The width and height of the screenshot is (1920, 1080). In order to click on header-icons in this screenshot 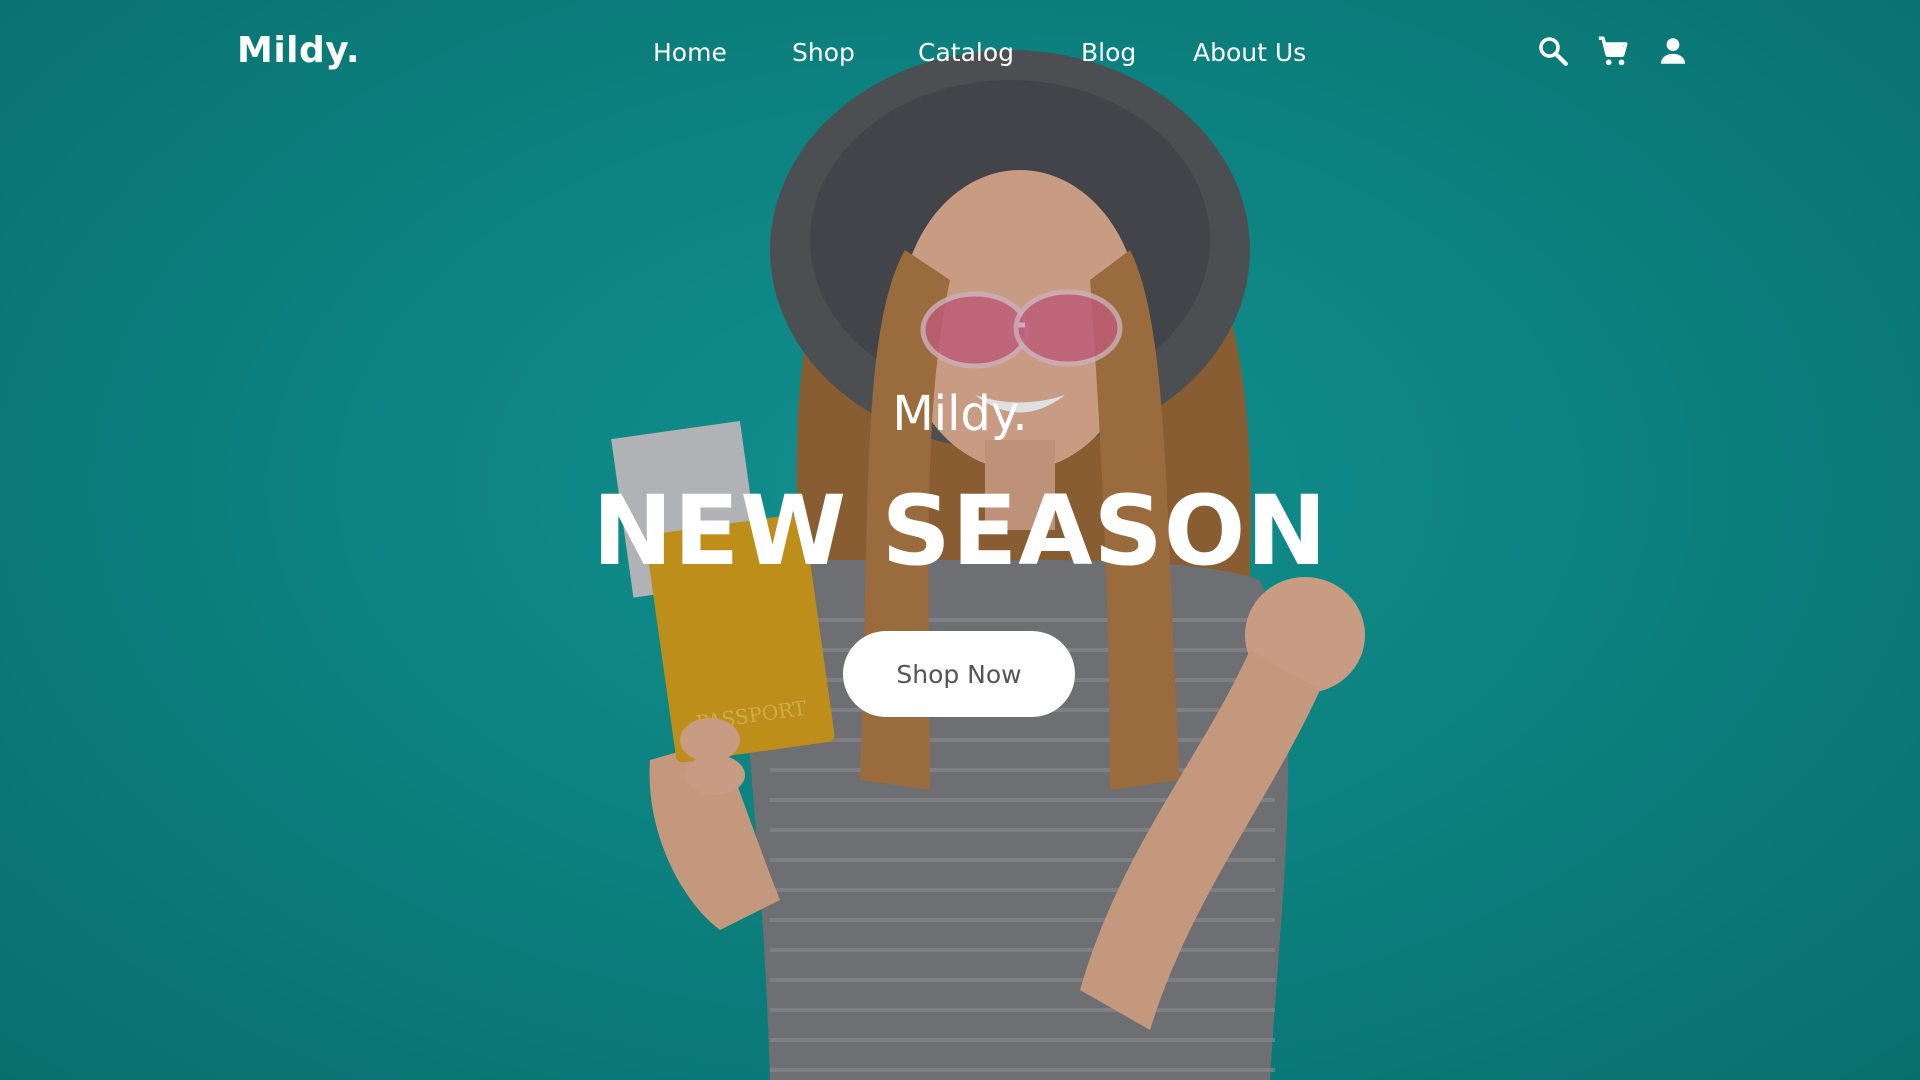, I will do `click(1613, 51)`.